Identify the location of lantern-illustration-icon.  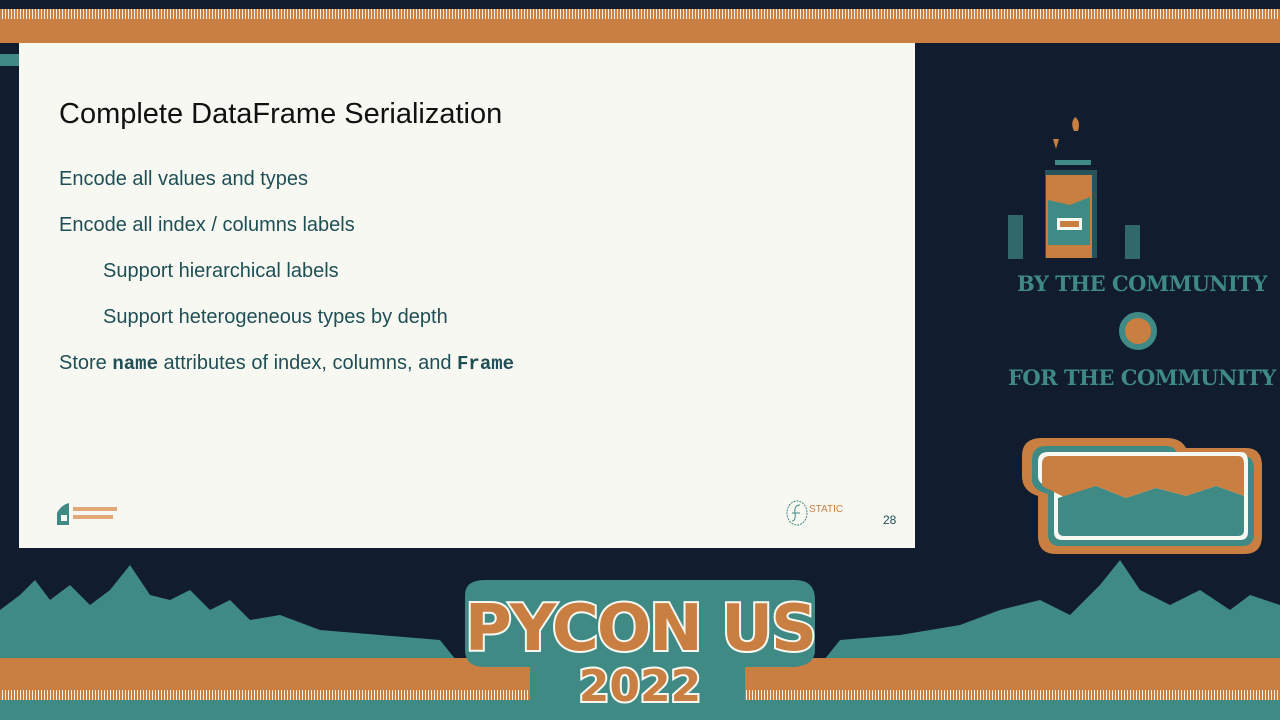
(1074, 188).